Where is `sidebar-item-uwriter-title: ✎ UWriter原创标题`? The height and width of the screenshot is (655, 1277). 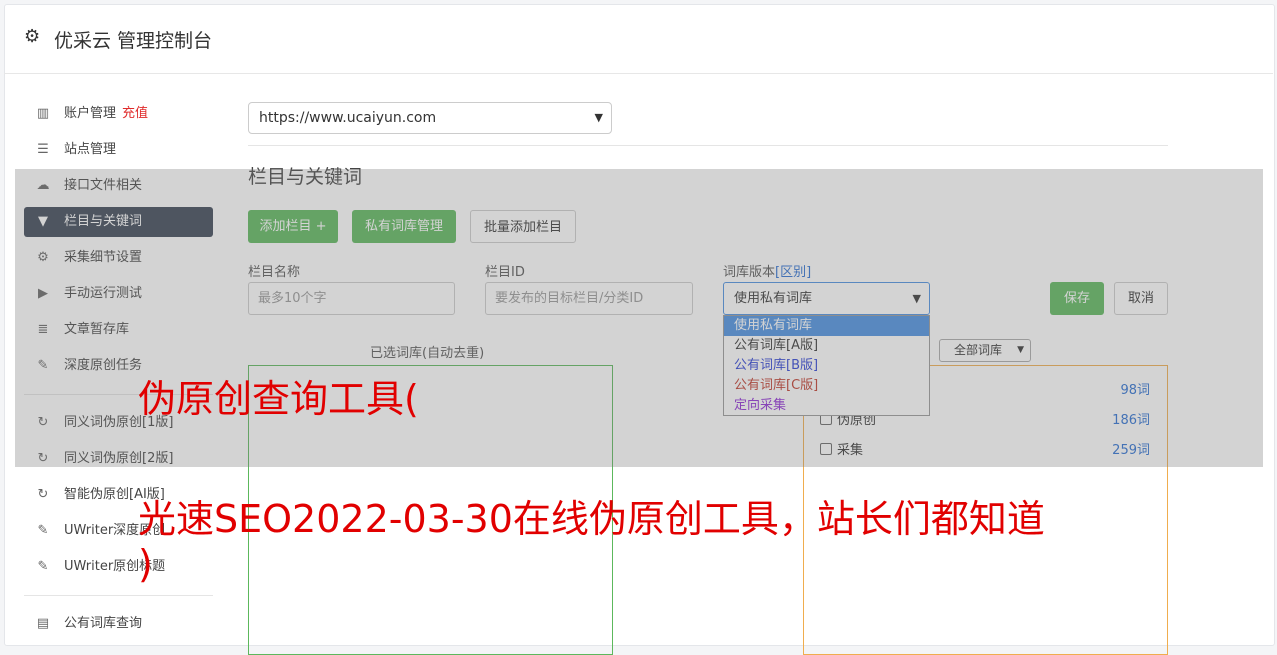
sidebar-item-uwriter-title: ✎ UWriter原创标题 is located at coordinates (118, 567).